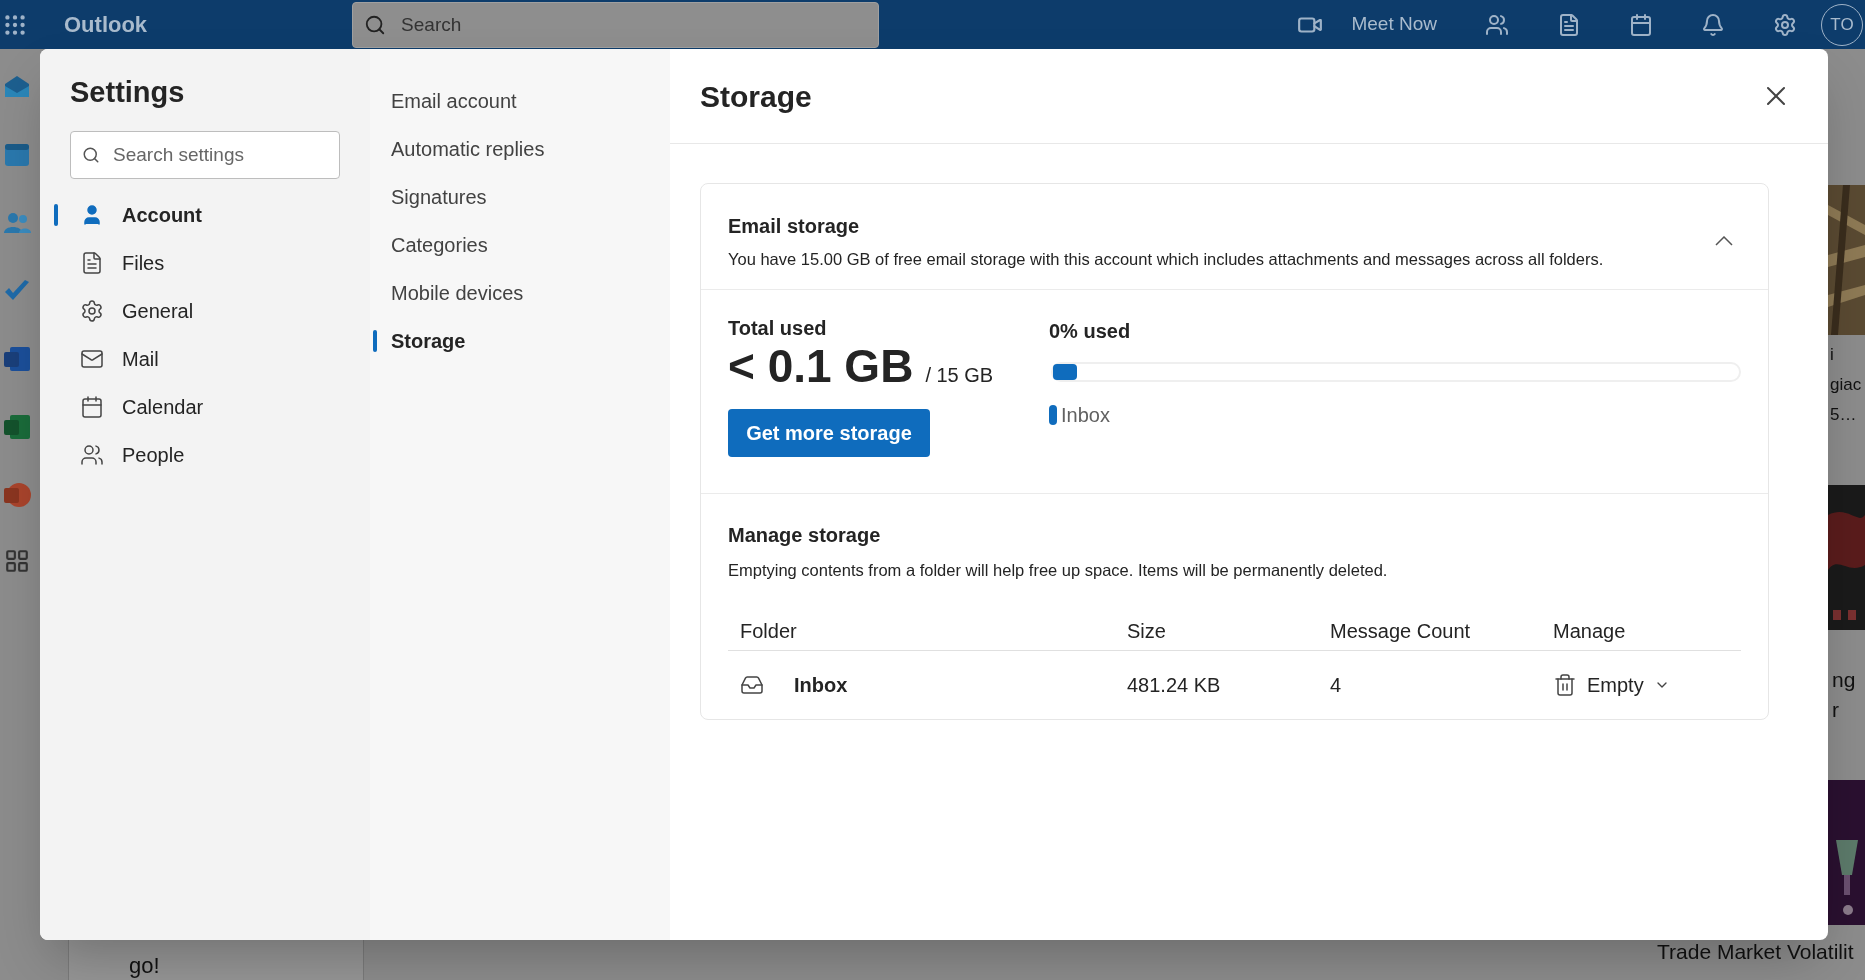 The image size is (1865, 980). What do you see at coordinates (17, 427) in the screenshot?
I see `spreadsheet-app-icon` at bounding box center [17, 427].